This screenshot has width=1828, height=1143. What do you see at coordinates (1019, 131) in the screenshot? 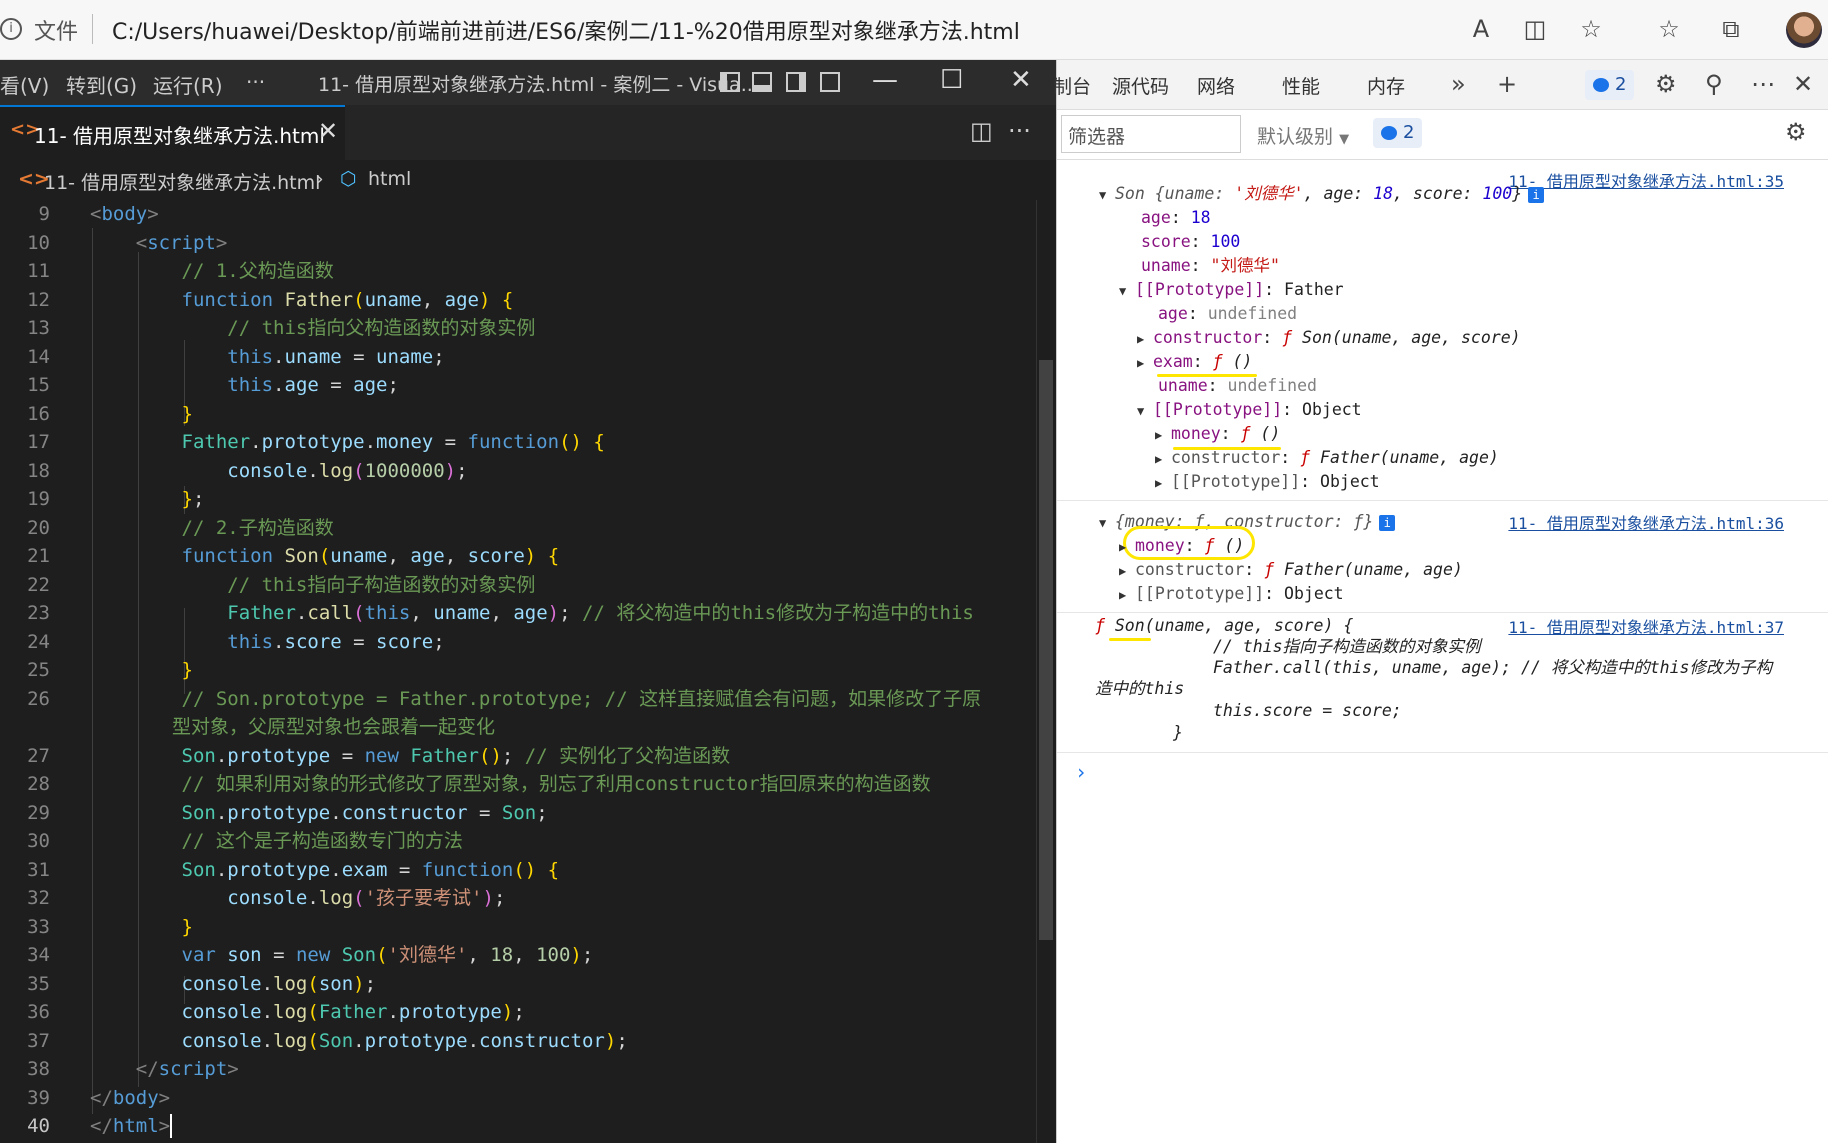
I see `more-actions-icon: ···` at bounding box center [1019, 131].